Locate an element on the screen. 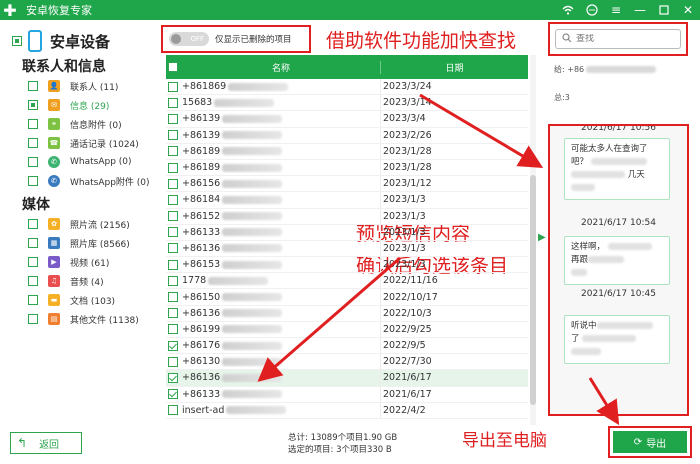 This screenshot has height=464, width=700. sidebar-item-documents: ▬ 文档 (103) is located at coordinates (71, 300).